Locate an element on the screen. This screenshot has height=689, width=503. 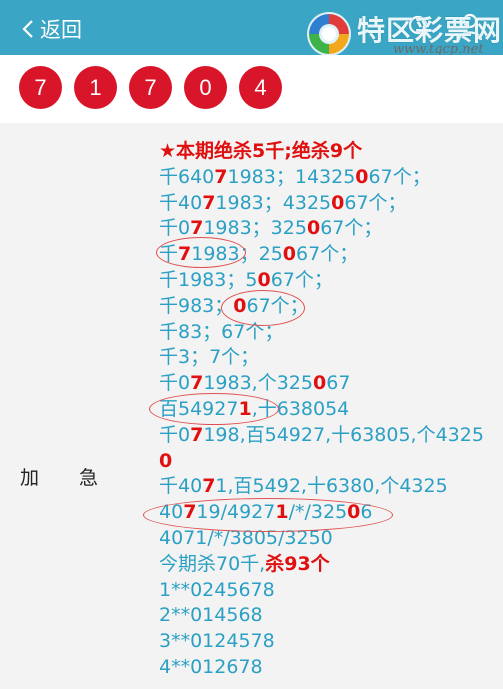
prediction-line: 千983；067个； is located at coordinates (329, 307).